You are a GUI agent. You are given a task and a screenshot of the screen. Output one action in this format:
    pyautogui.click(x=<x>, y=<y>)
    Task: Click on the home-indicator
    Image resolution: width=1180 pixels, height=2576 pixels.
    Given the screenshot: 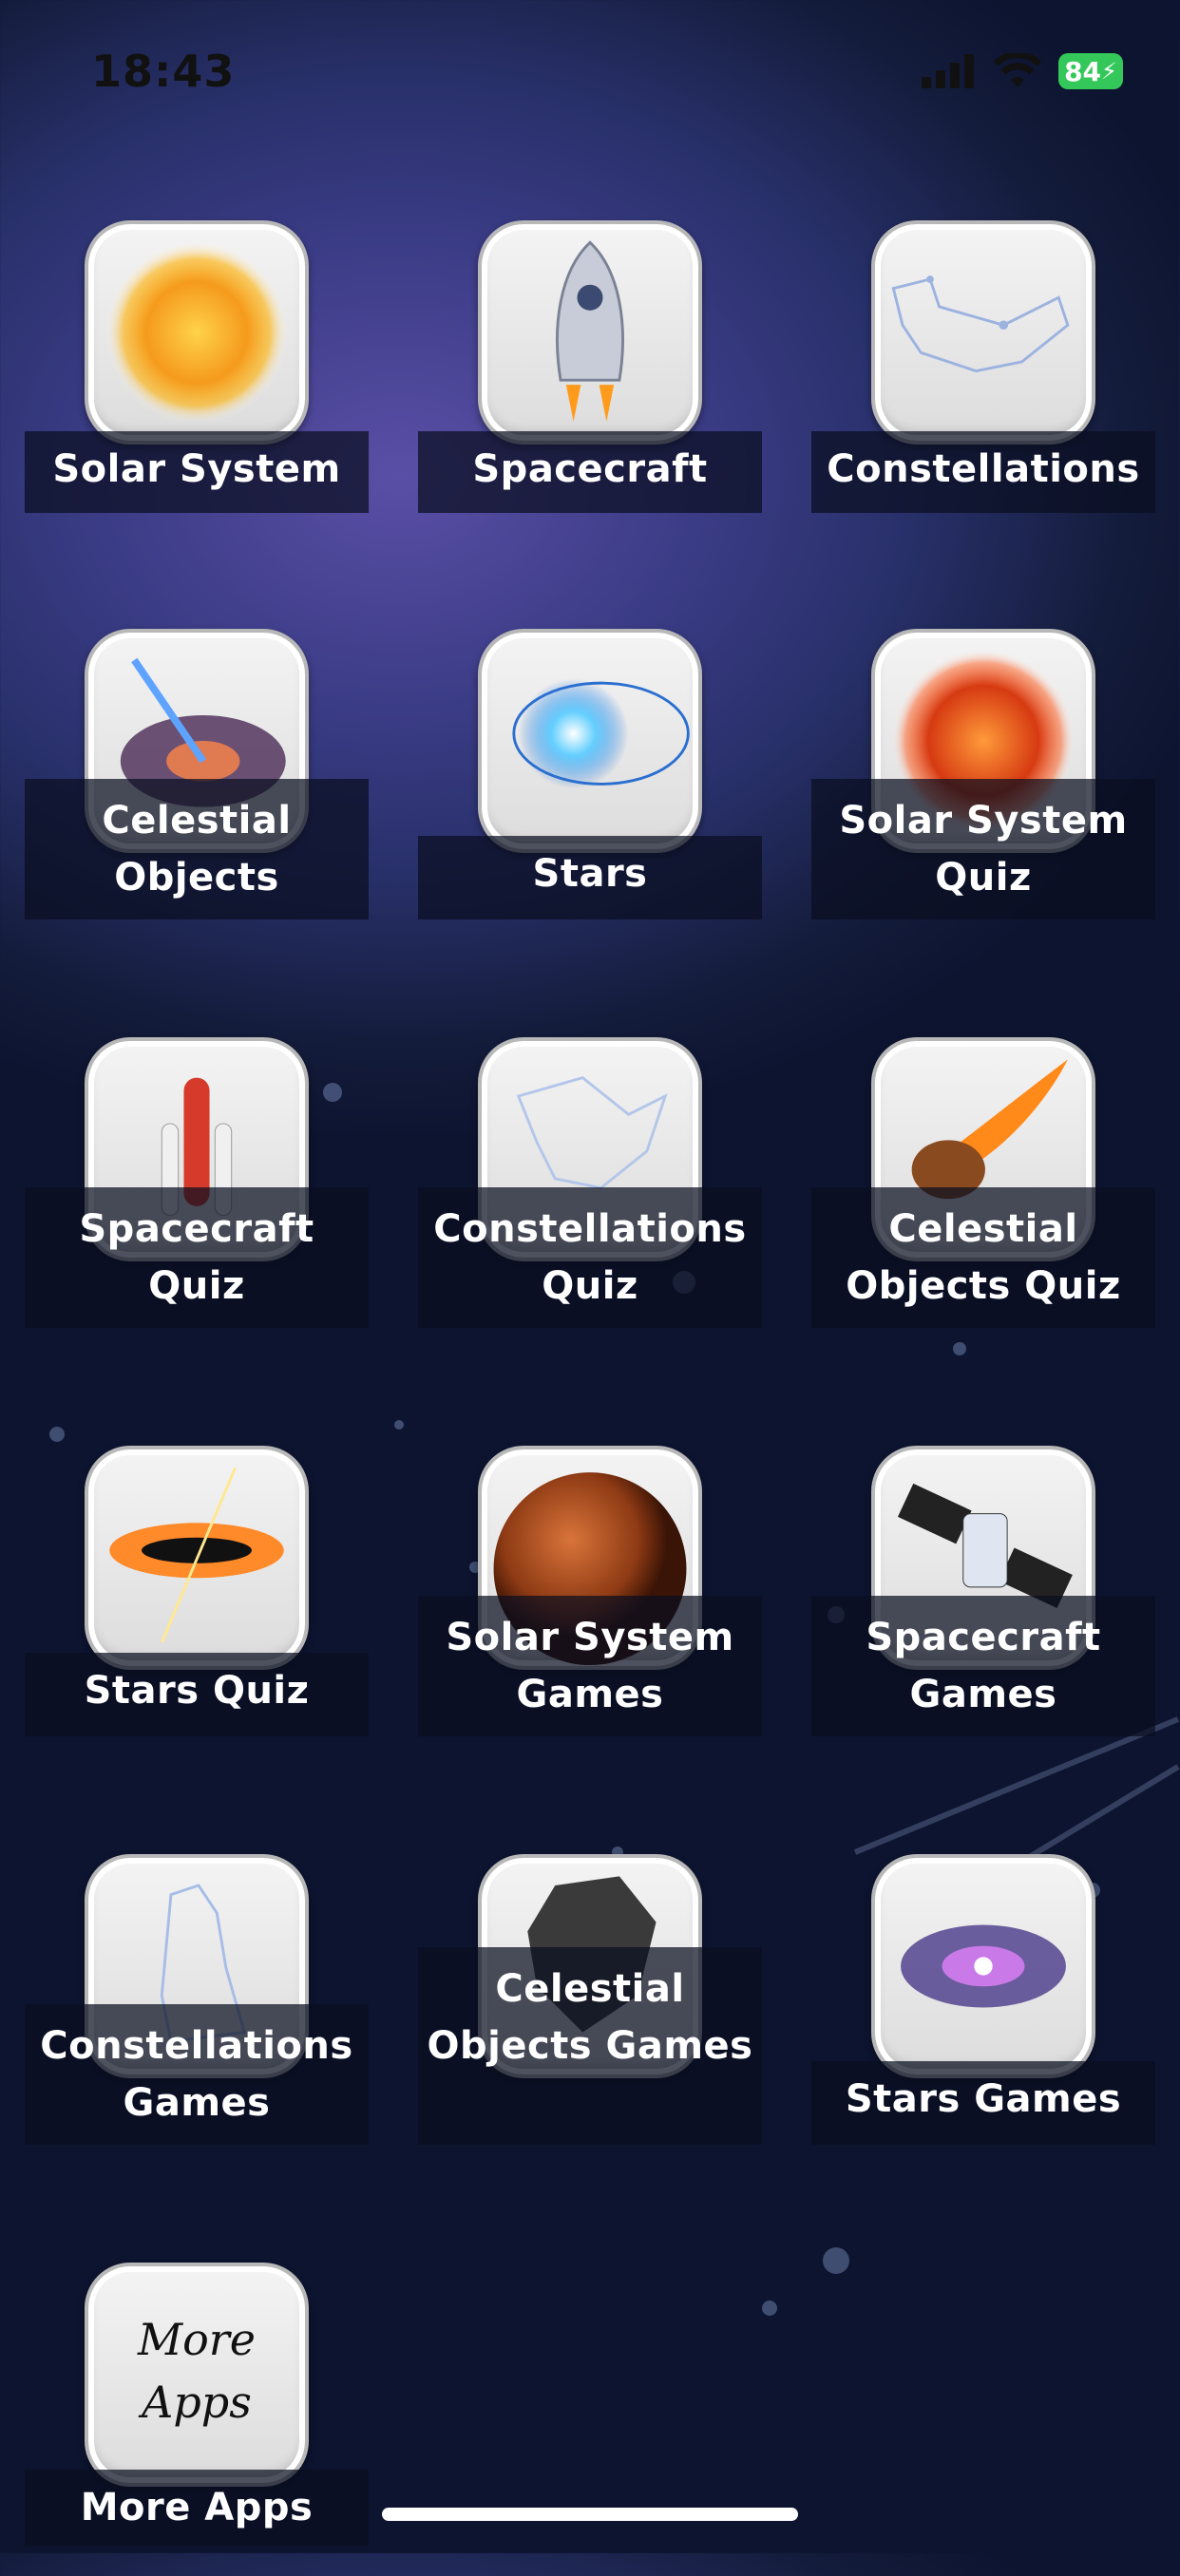 What is the action you would take?
    pyautogui.click(x=590, y=2514)
    